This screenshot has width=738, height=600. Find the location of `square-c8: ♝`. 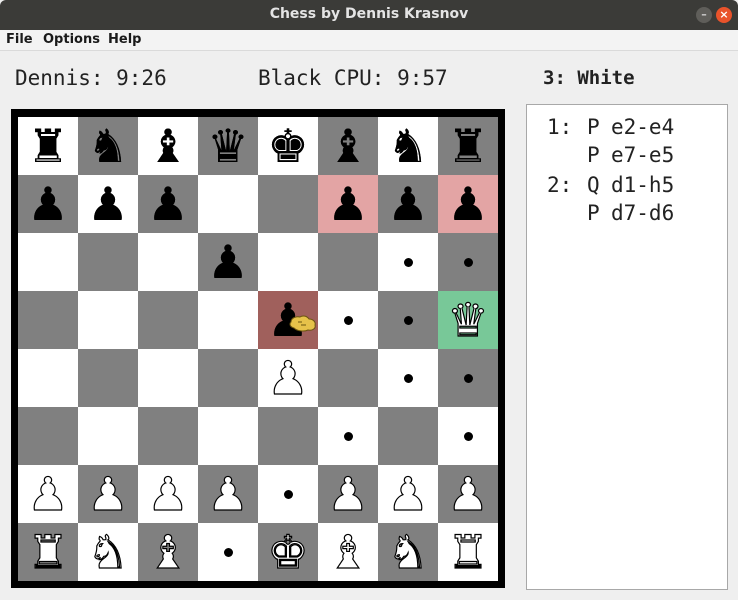

square-c8: ♝ is located at coordinates (168, 146).